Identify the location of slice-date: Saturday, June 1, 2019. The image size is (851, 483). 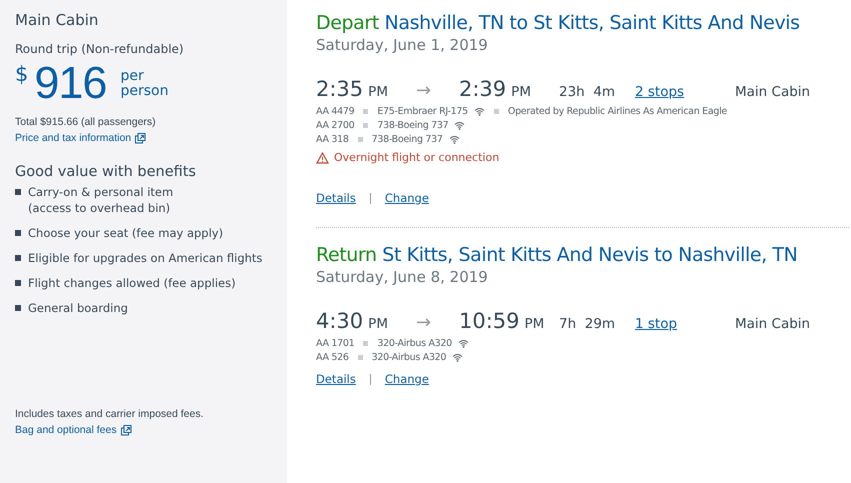
(402, 45).